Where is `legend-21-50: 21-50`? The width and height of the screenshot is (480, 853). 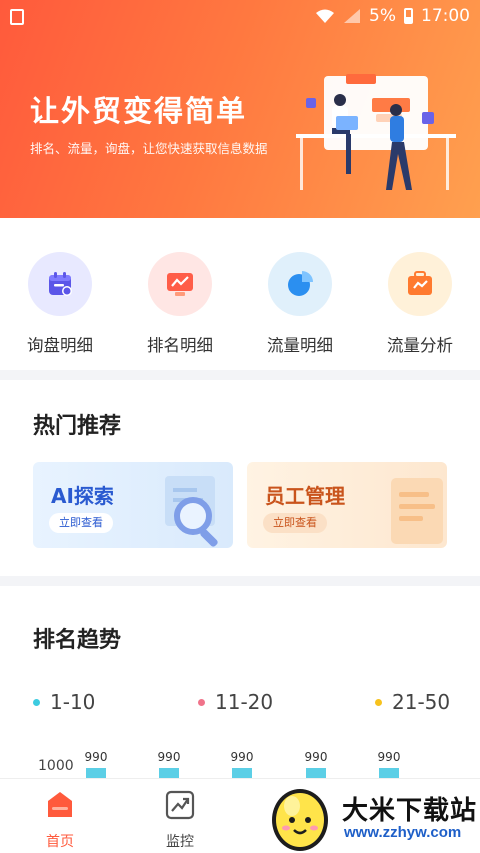
legend-21-50: 21-50 is located at coordinates (412, 702).